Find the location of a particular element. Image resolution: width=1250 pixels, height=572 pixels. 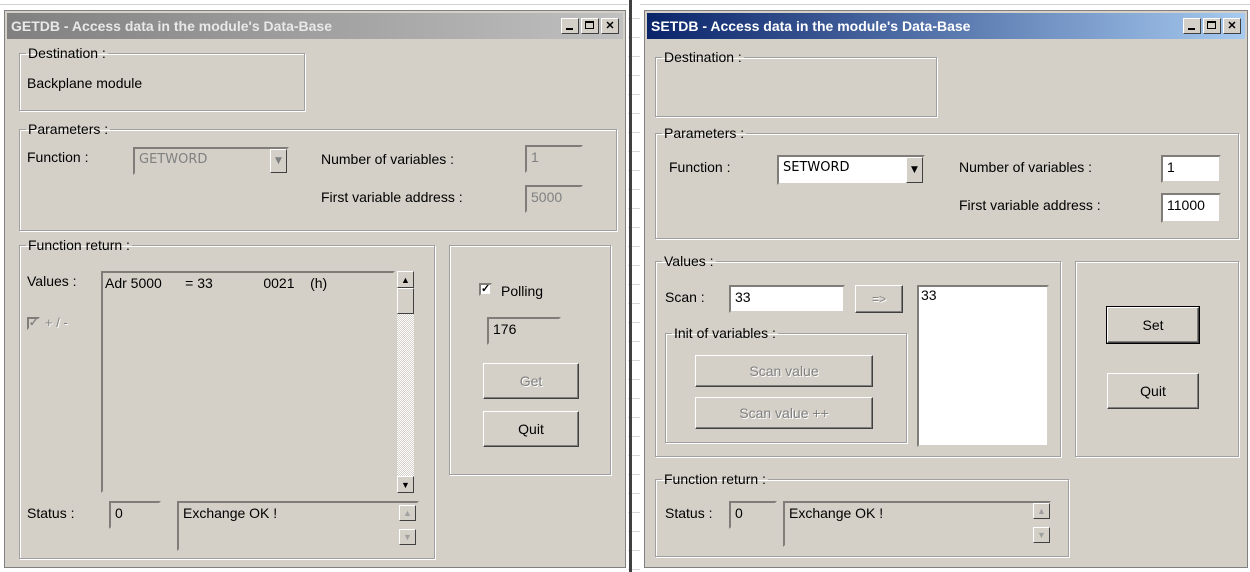

destination-value: Backplane module is located at coordinates (85, 83).